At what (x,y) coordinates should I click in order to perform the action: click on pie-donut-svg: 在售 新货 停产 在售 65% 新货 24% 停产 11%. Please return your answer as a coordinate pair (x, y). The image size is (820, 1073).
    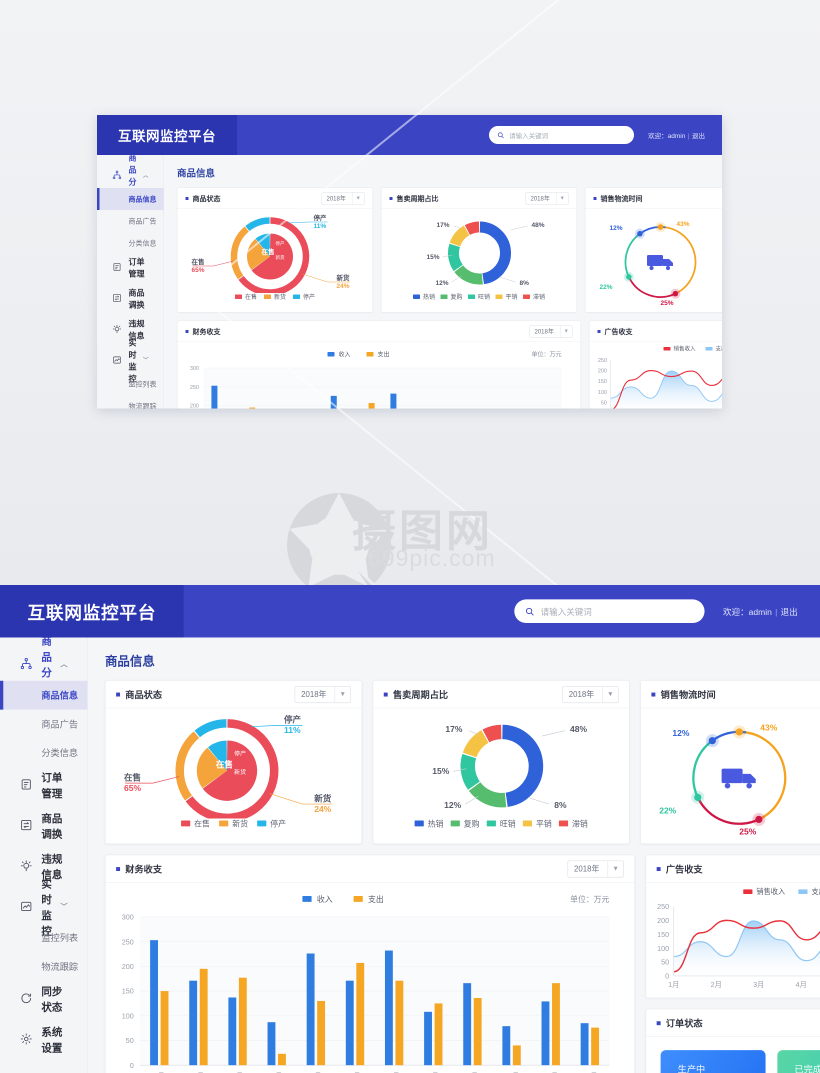
    Looking at the image, I should click on (271, 254).